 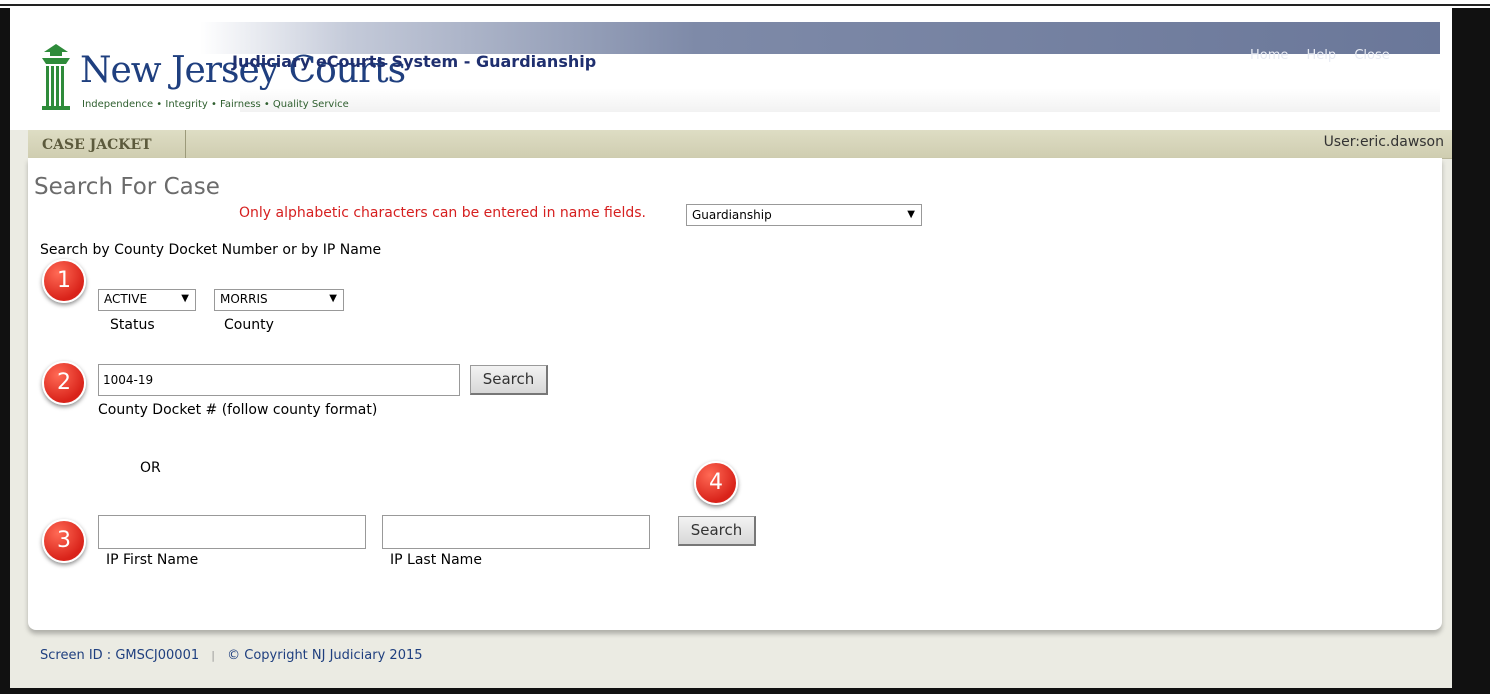 I want to click on or-label: OR, so click(x=150, y=468).